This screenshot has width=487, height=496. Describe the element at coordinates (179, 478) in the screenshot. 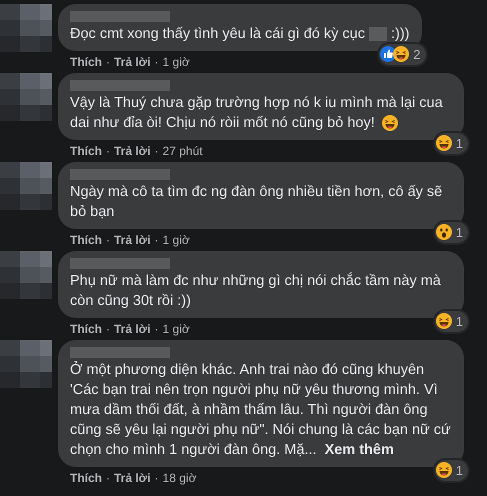

I see `comment-time: 18 giờ` at that location.